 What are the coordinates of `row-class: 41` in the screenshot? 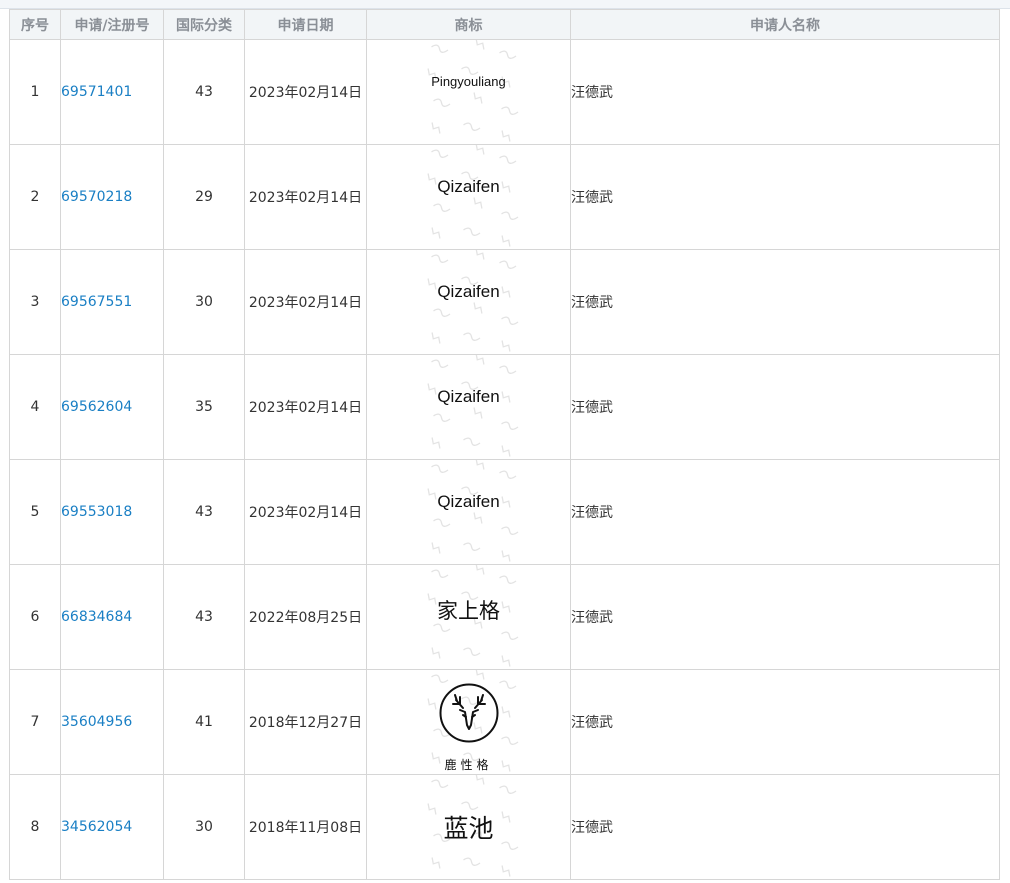 It's located at (204, 722).